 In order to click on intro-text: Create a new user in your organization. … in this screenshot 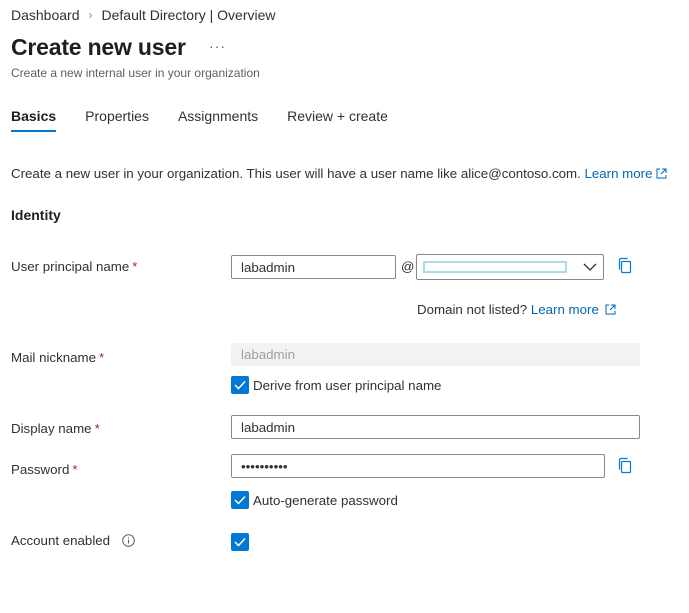, I will do `click(339, 173)`.